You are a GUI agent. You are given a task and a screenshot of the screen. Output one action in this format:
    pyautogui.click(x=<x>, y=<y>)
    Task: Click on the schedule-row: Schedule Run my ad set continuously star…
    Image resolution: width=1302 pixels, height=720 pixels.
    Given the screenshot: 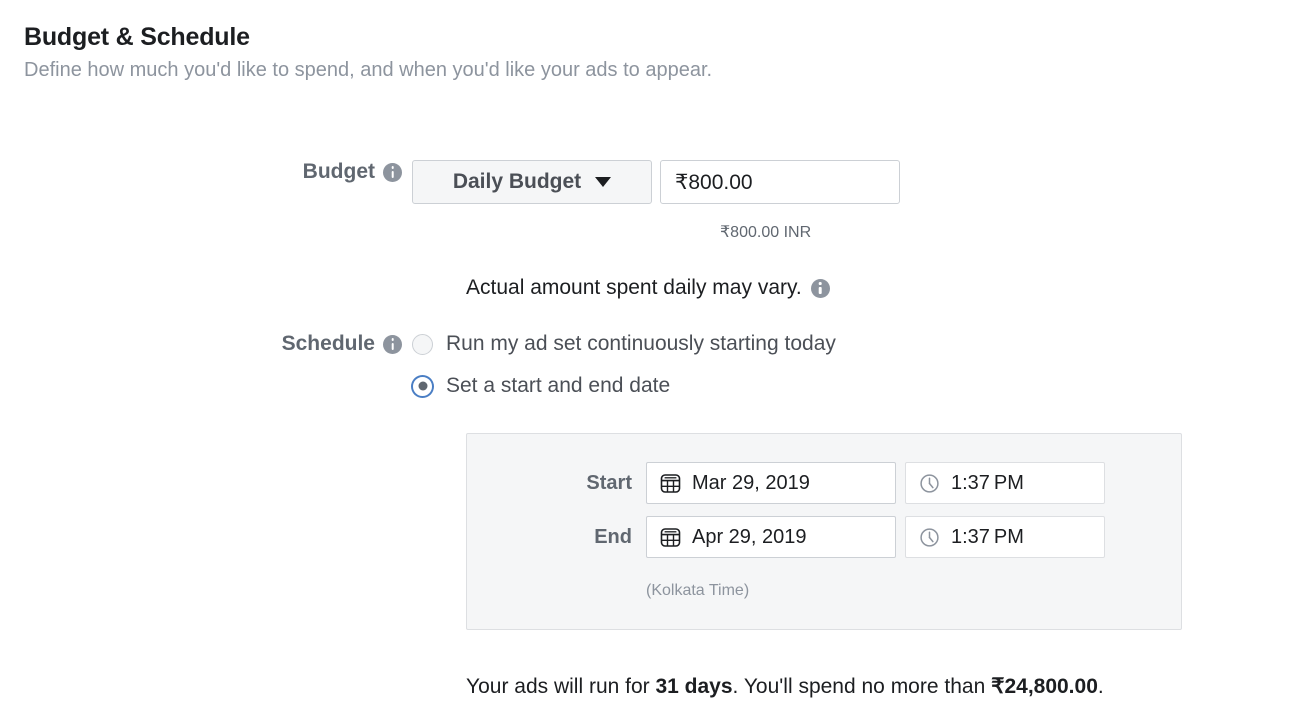 What is the action you would take?
    pyautogui.click(x=549, y=365)
    